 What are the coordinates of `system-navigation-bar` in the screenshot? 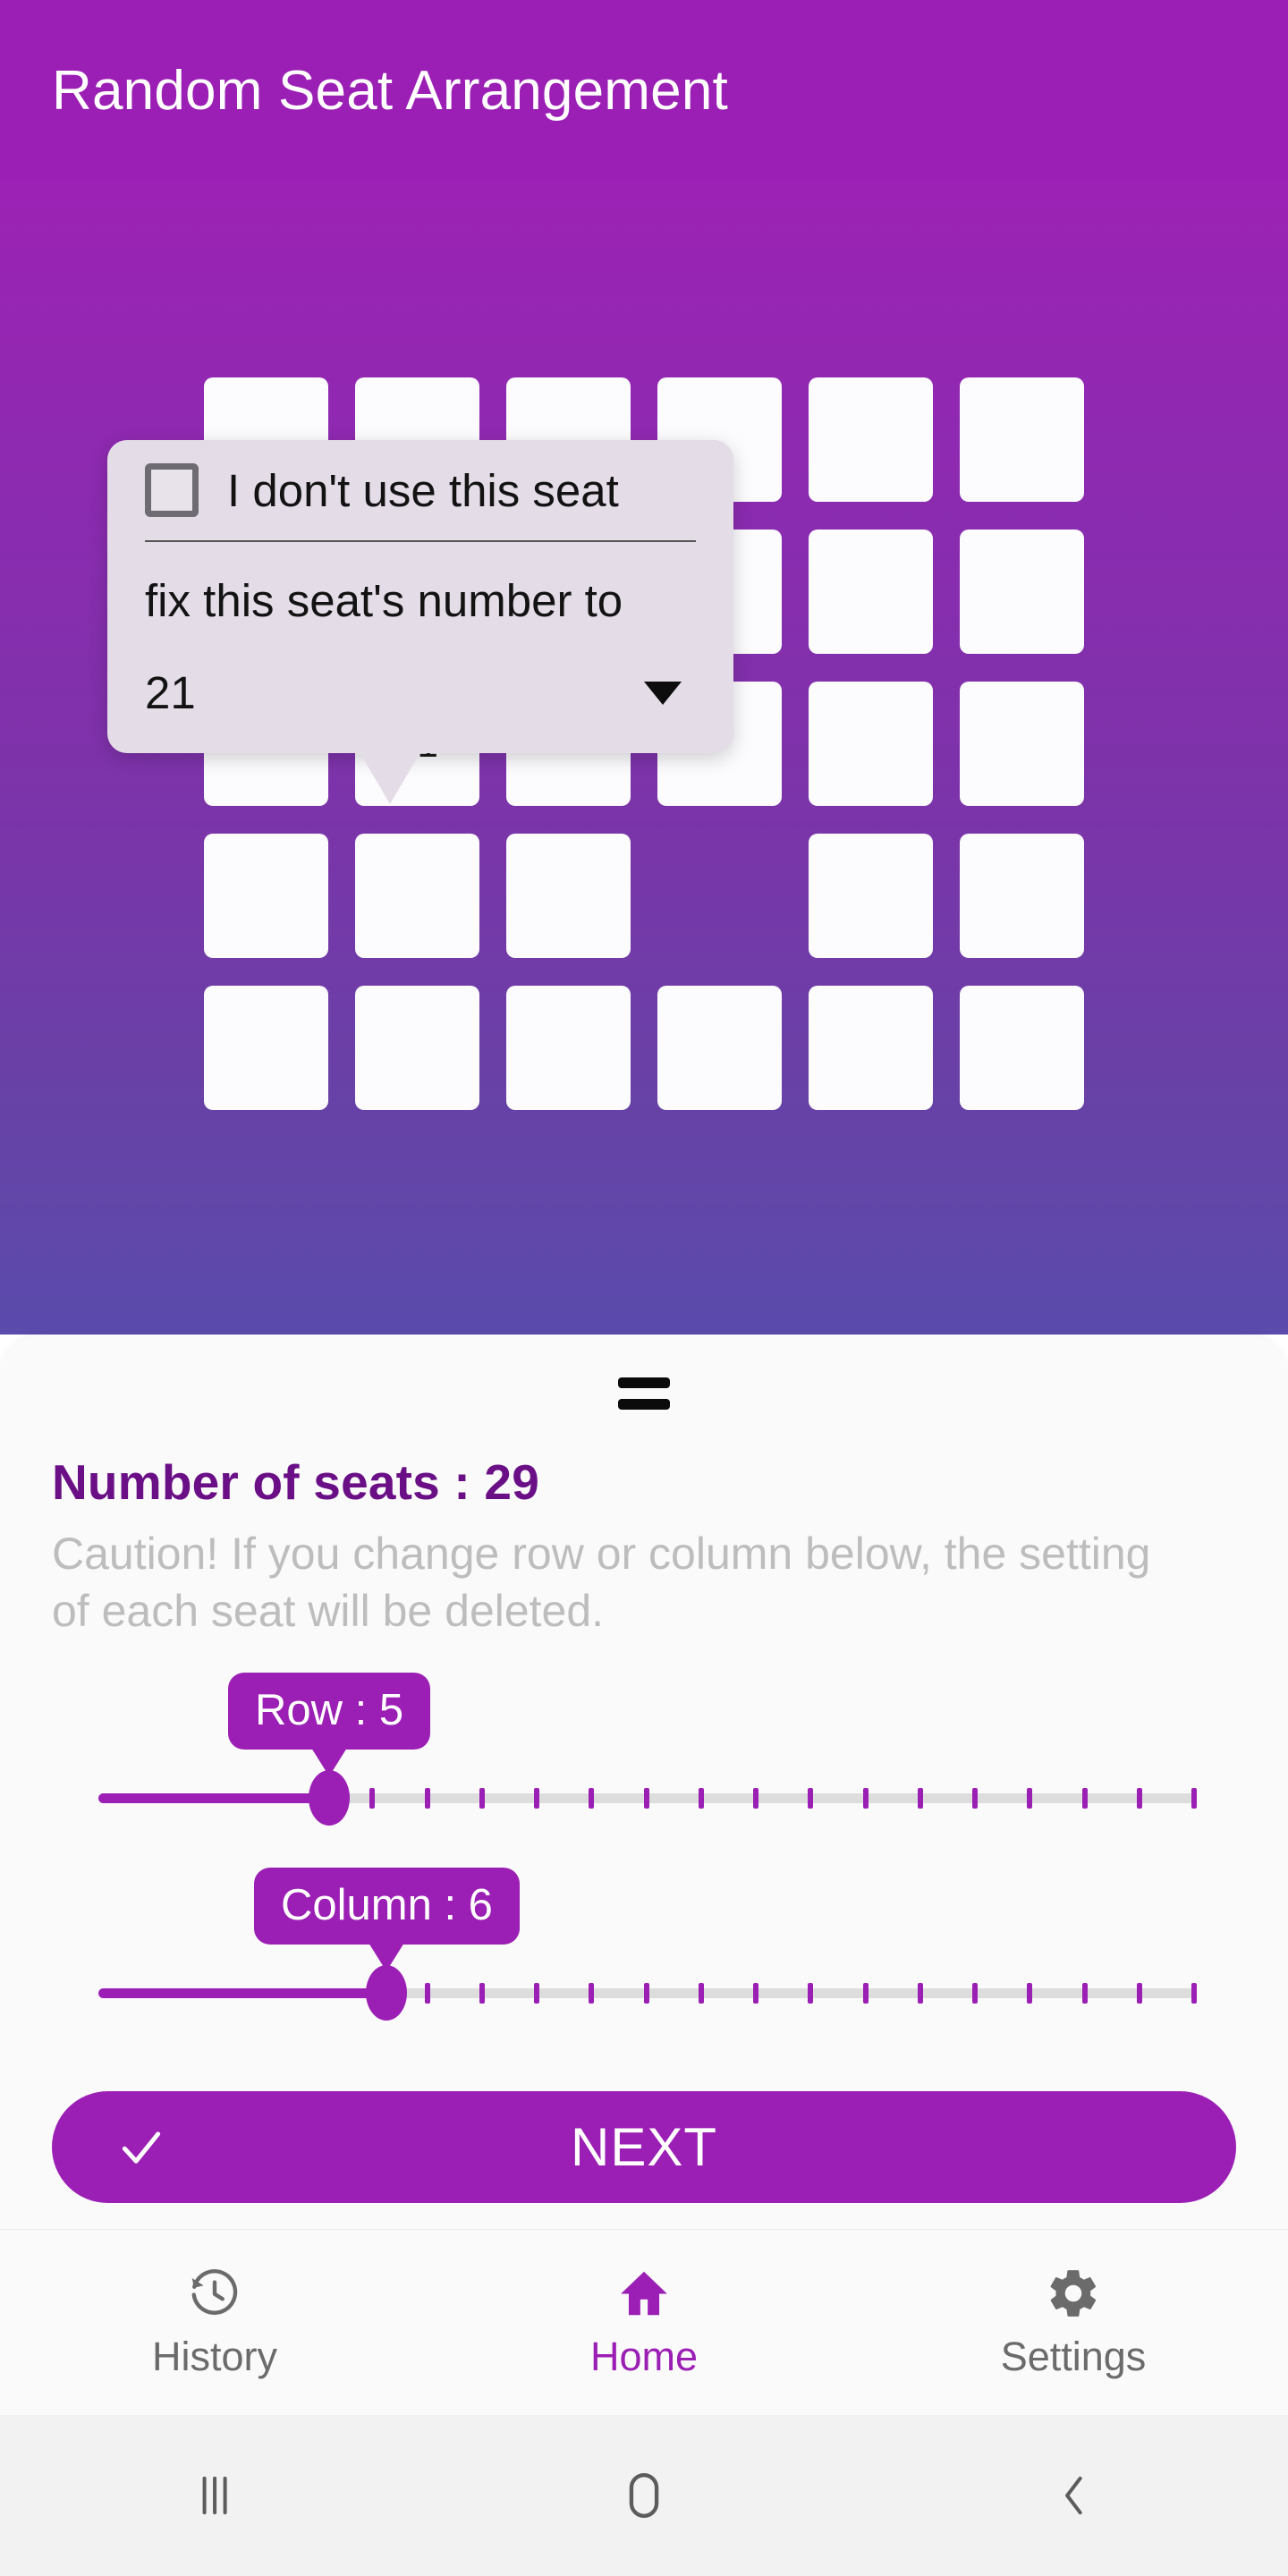 It's located at (644, 2495).